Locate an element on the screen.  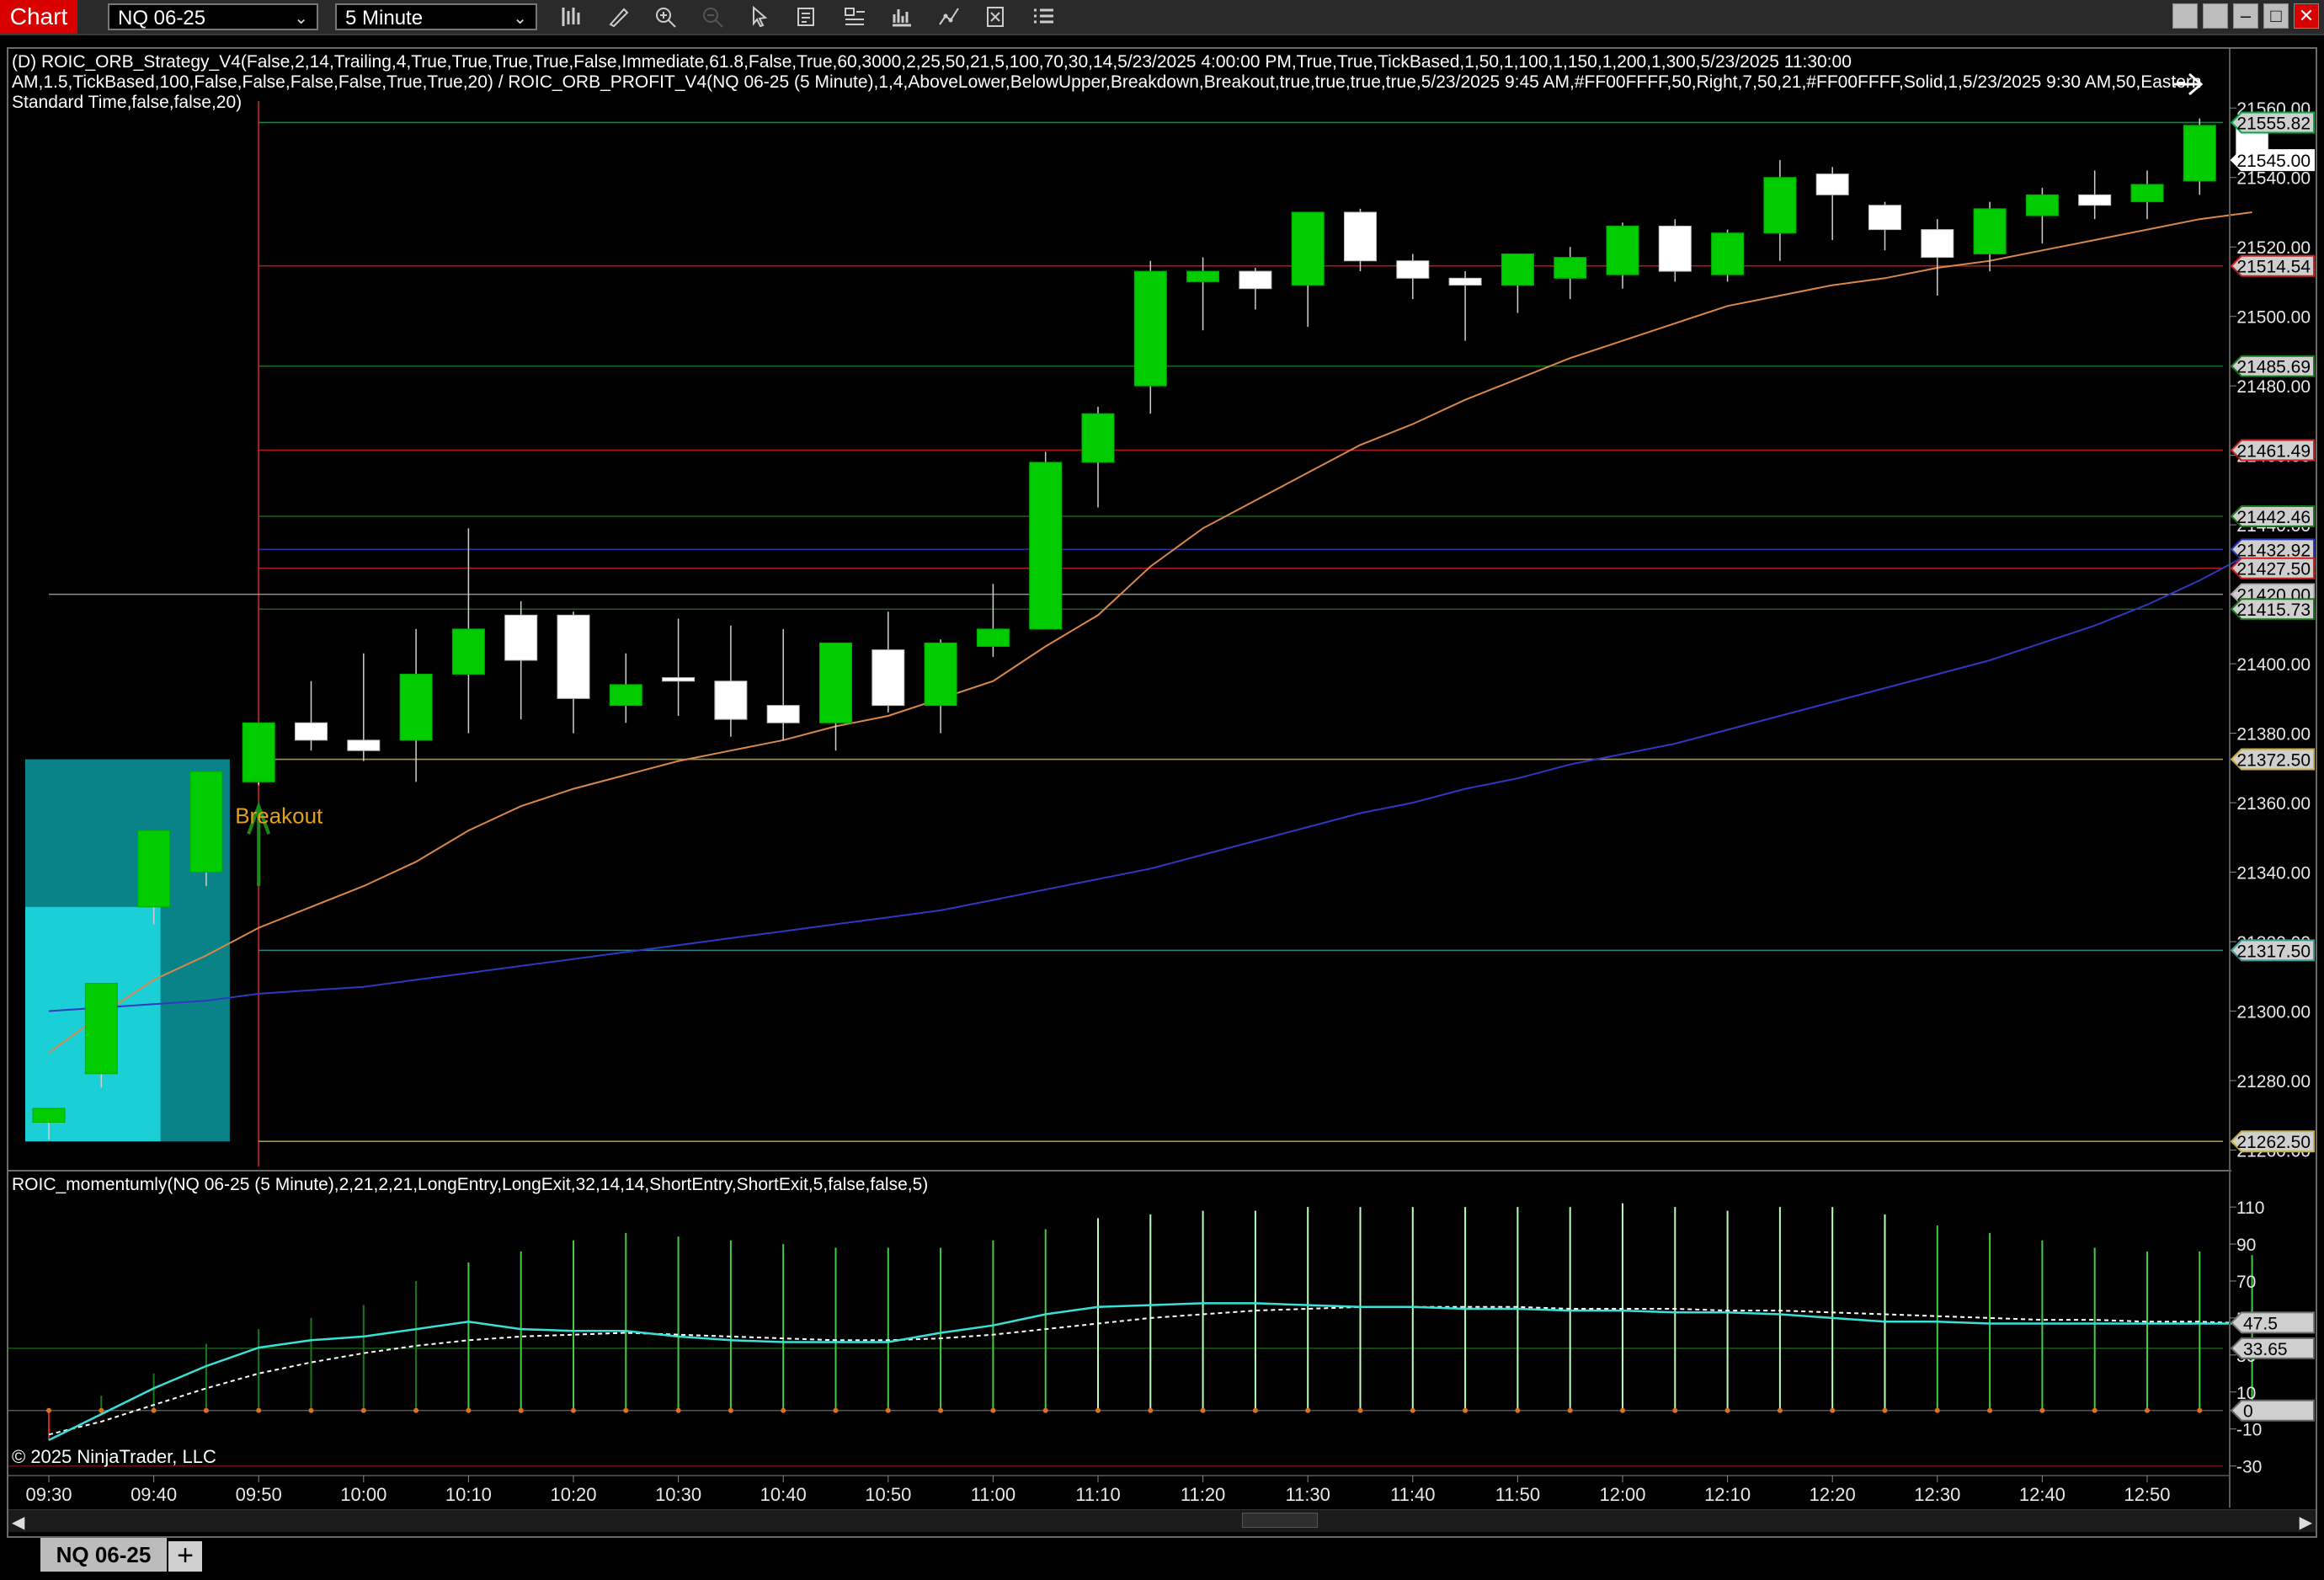
add-tab-button: + is located at coordinates (185, 1557).